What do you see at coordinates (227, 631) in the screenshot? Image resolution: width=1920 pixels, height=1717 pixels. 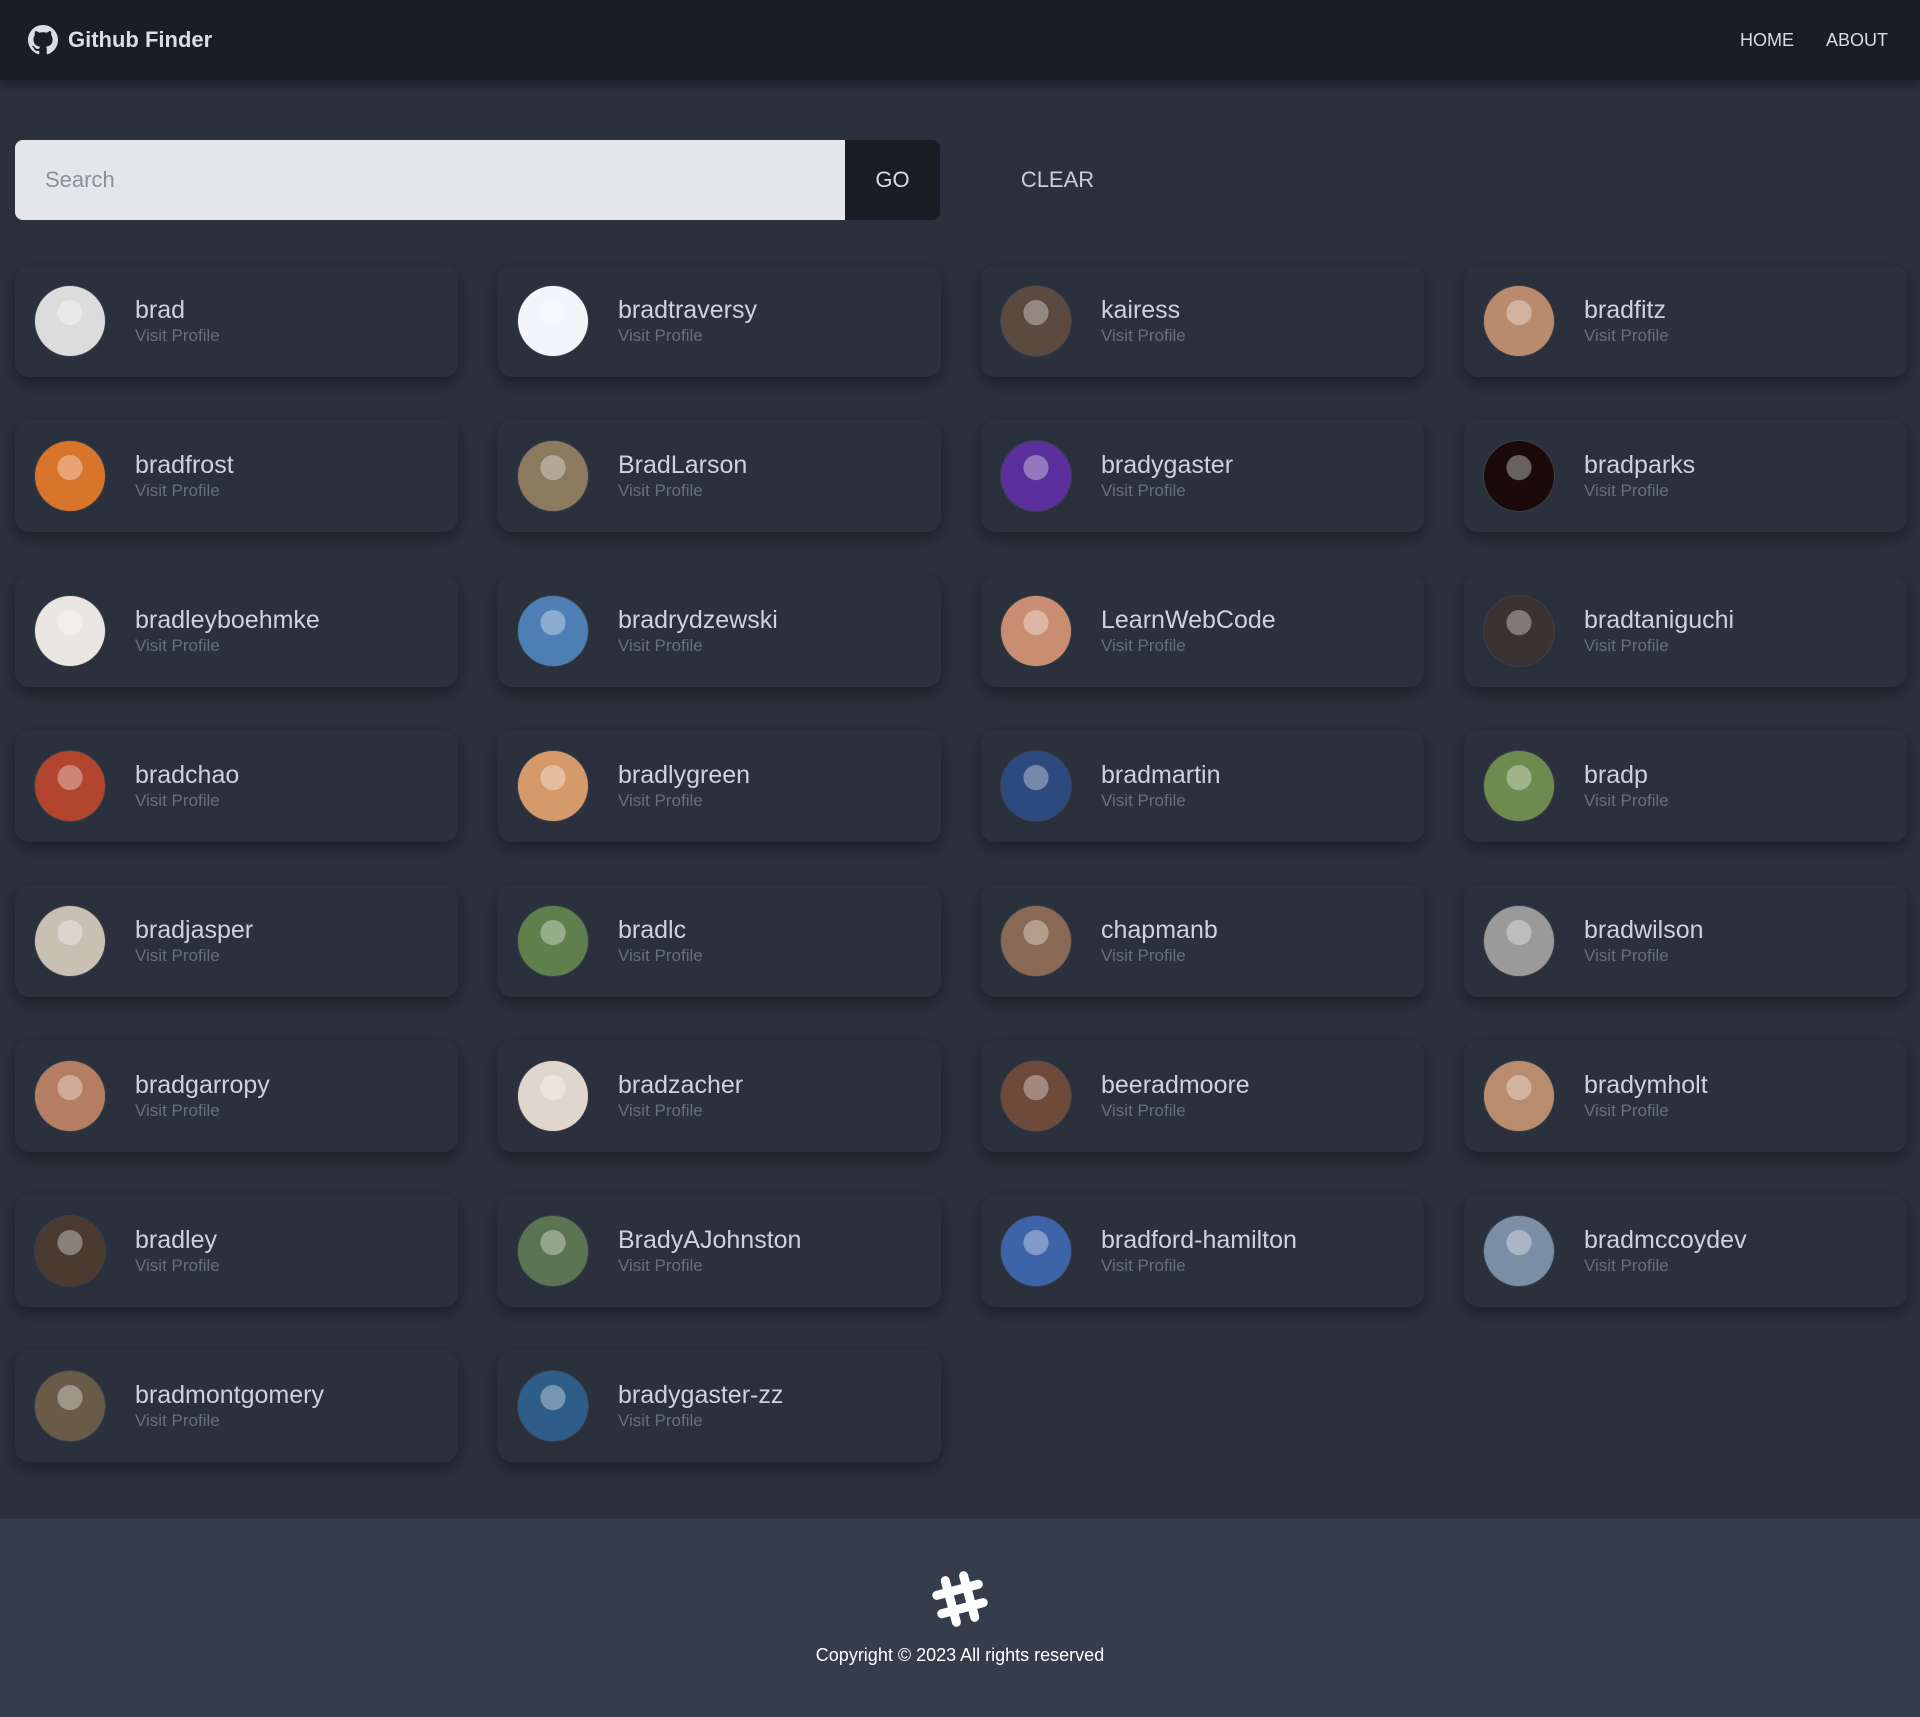 I see `user-card-text: bradleyboehmke Visit Profile` at bounding box center [227, 631].